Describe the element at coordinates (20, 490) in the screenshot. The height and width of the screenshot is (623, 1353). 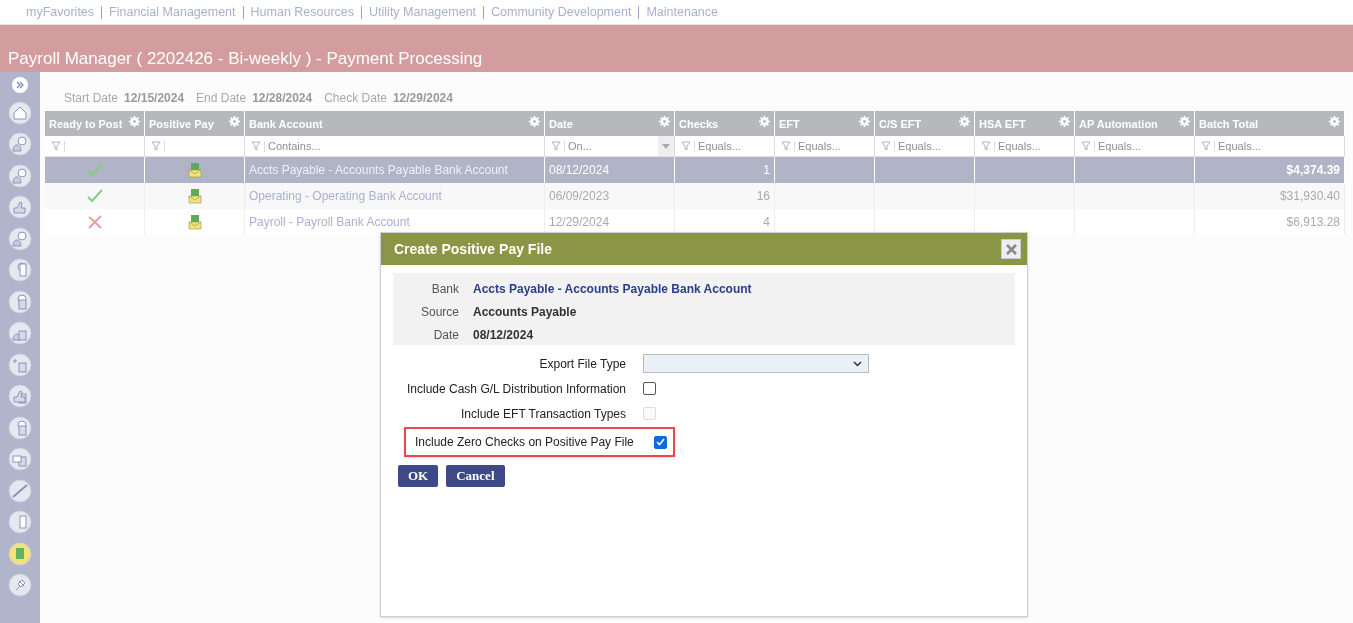
I see `slash-icon` at that location.